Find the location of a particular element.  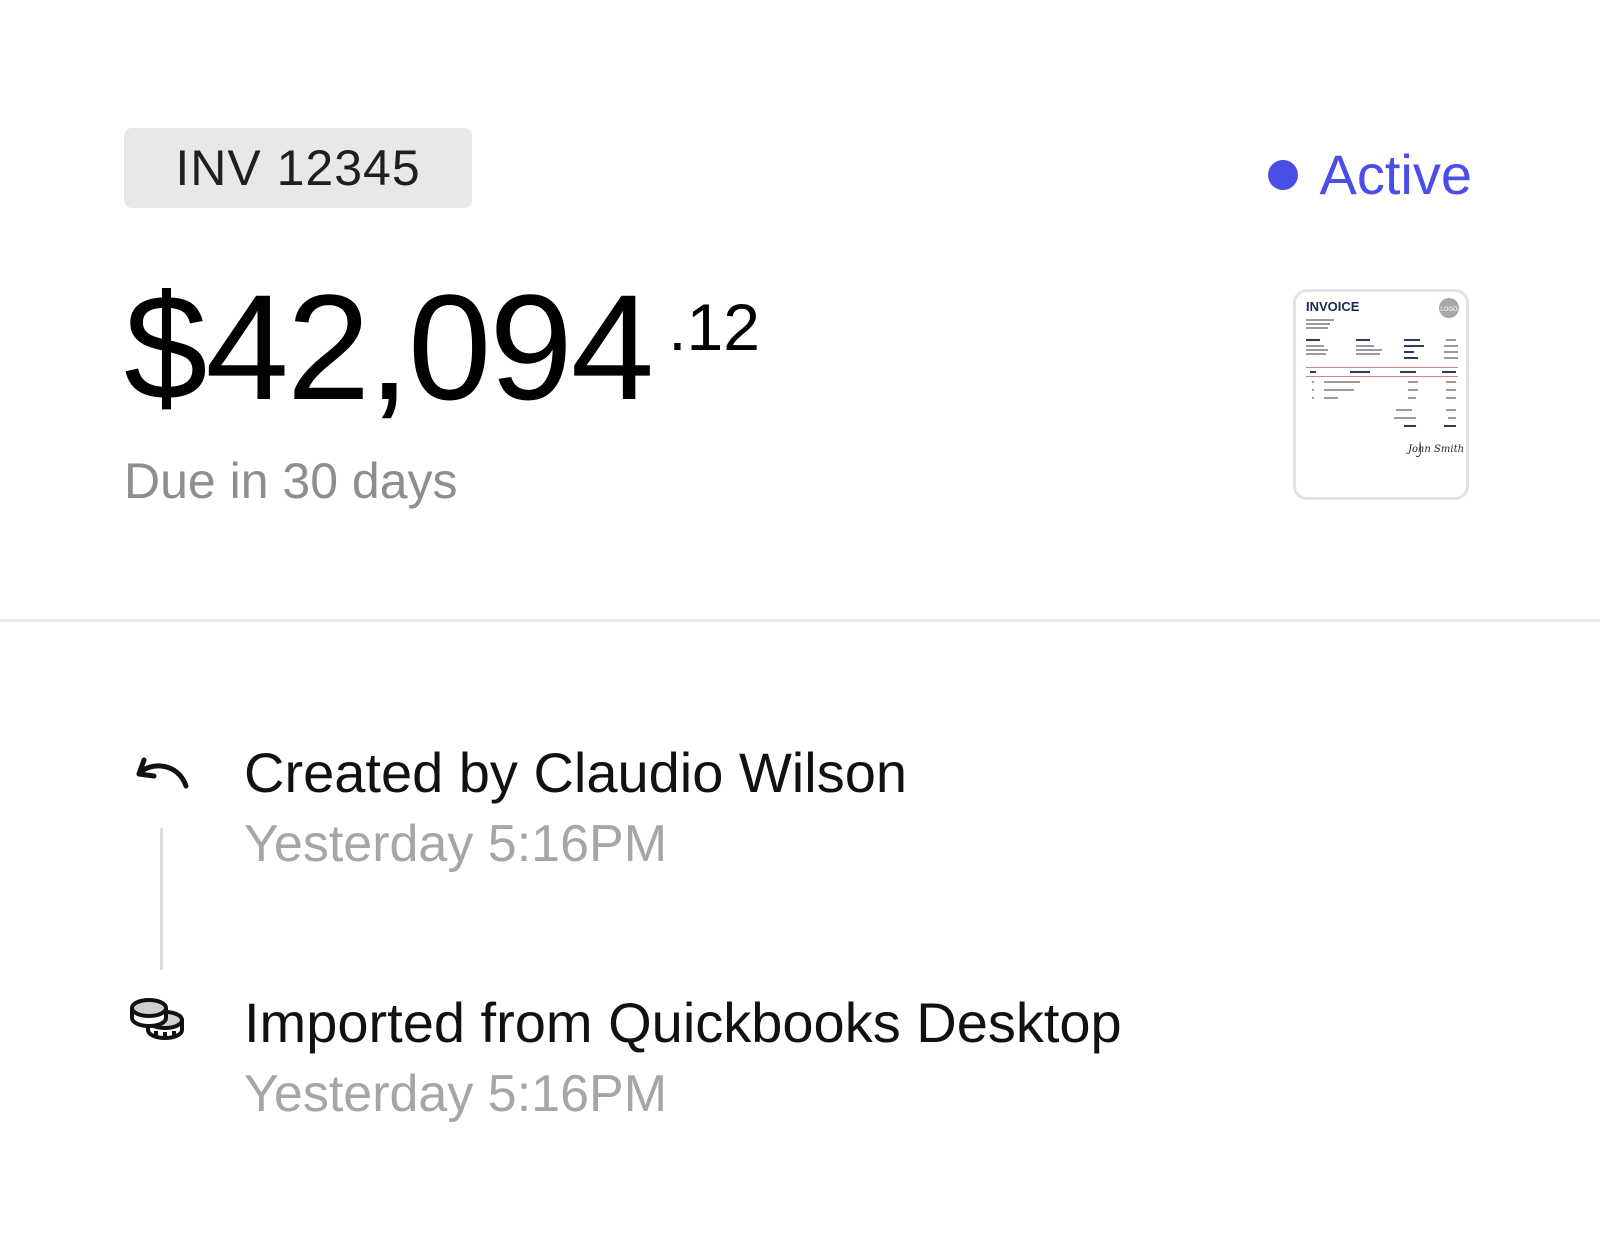

invoice-amount: $42,094 .12 is located at coordinates (442, 347).